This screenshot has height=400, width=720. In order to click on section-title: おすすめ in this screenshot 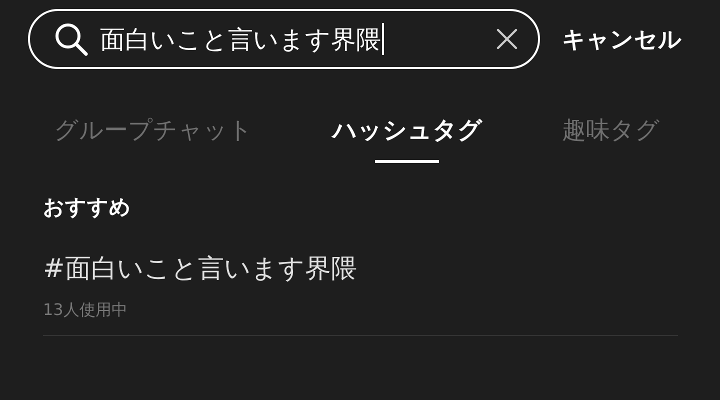, I will do `click(87, 207)`.